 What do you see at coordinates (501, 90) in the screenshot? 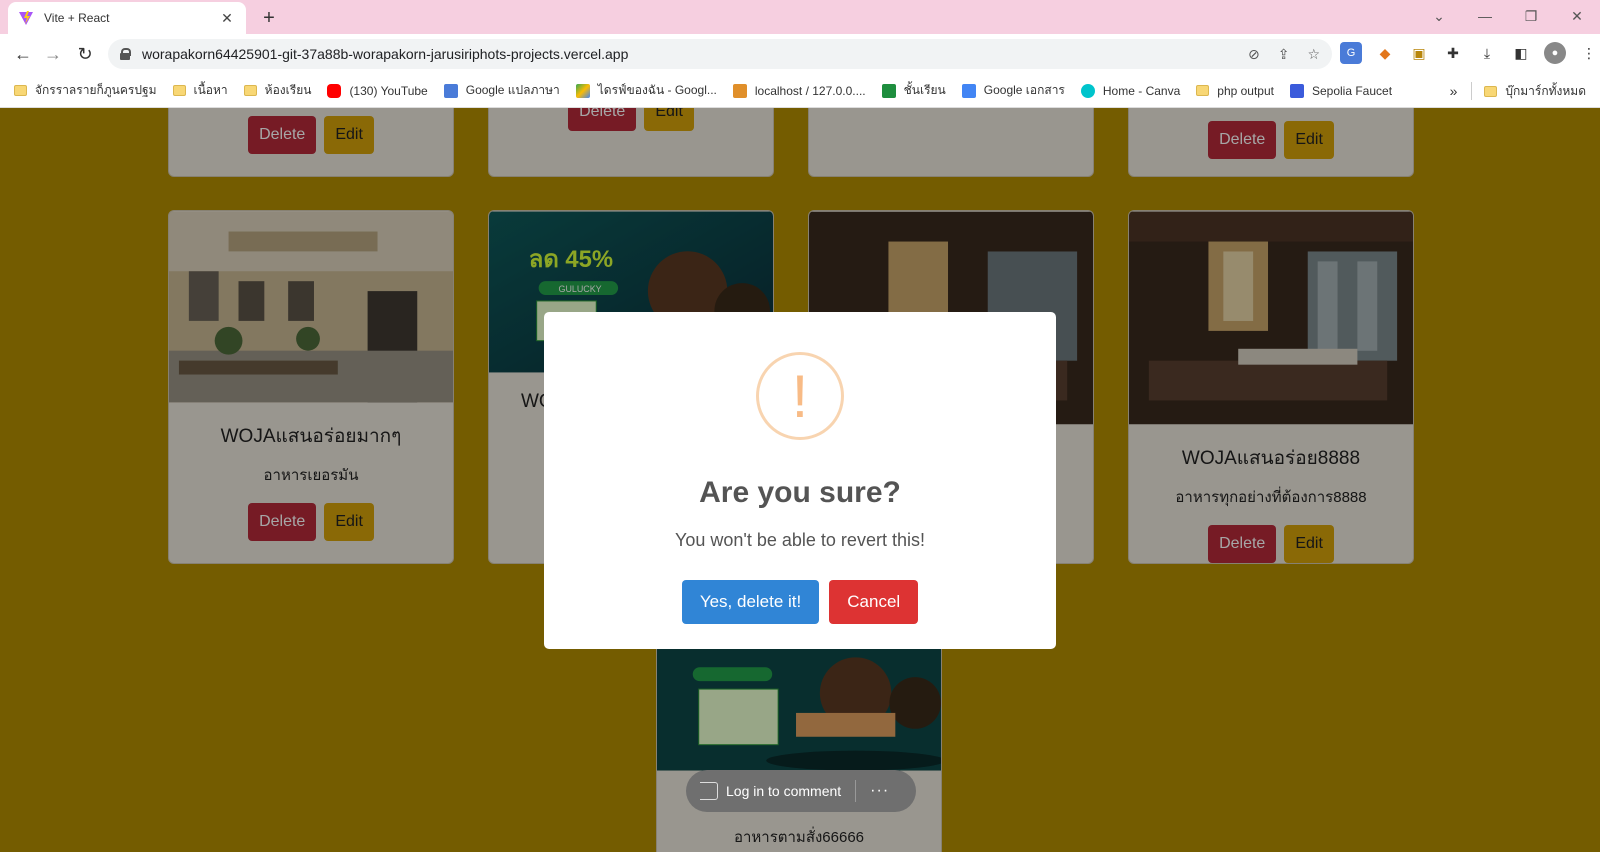
I see `bookmark-item: Google แปลภาษา` at bounding box center [501, 90].